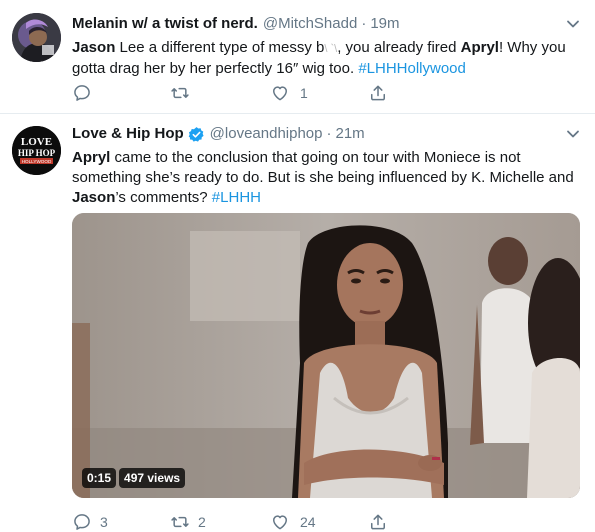 Image resolution: width=595 pixels, height=532 pixels. Describe the element at coordinates (36, 37) in the screenshot. I see `profile-avatar-icon` at that location.